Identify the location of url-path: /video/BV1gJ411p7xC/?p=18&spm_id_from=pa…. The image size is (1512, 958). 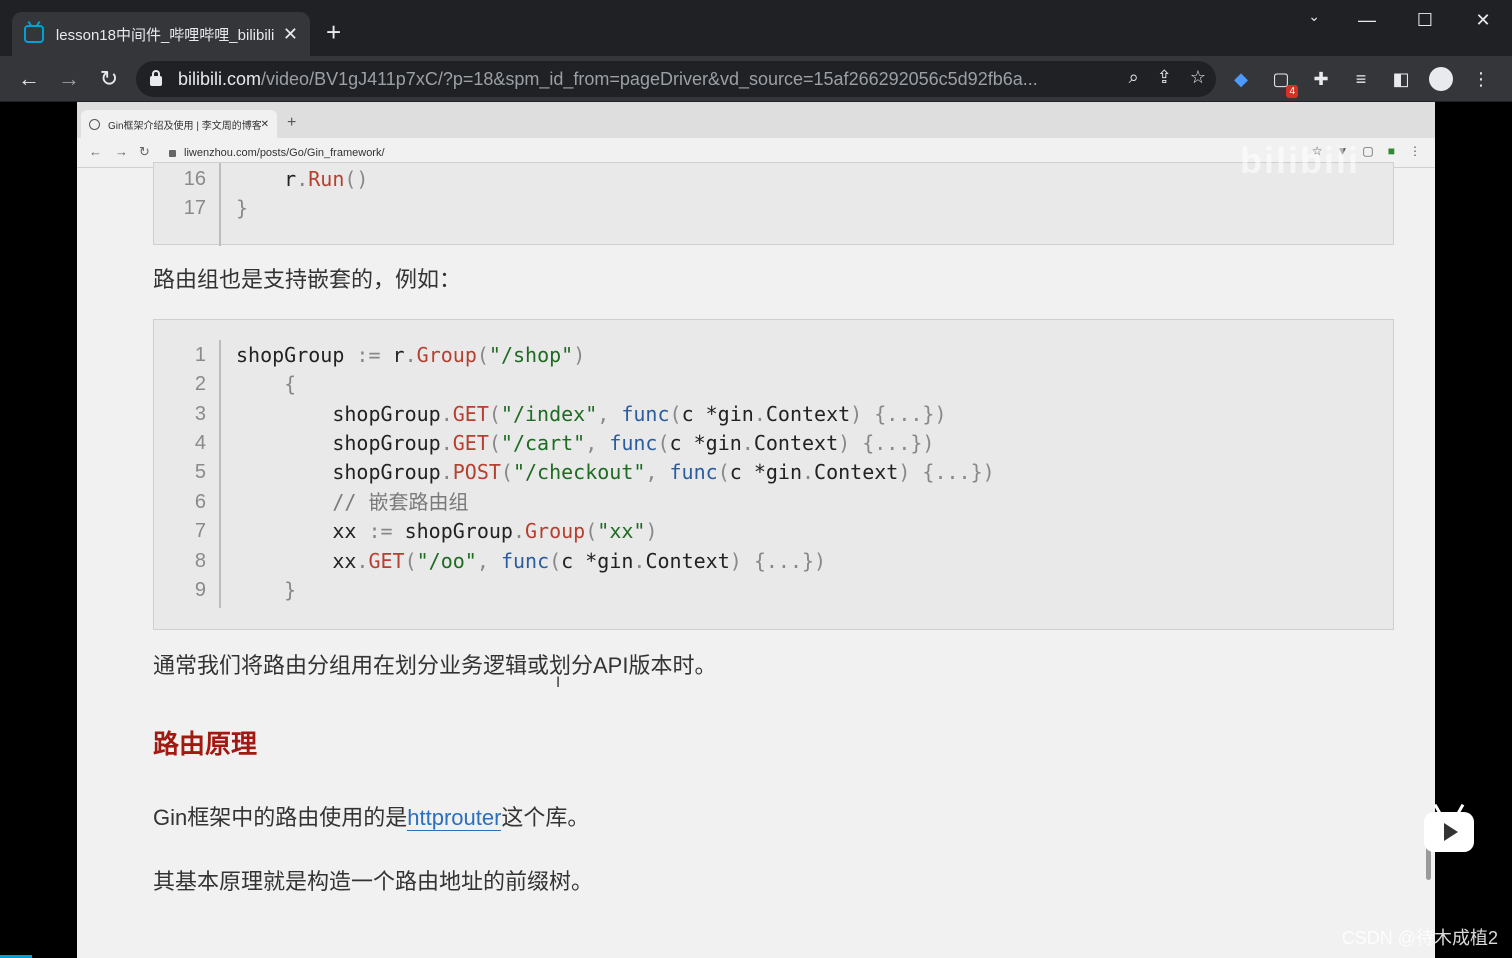
(649, 78).